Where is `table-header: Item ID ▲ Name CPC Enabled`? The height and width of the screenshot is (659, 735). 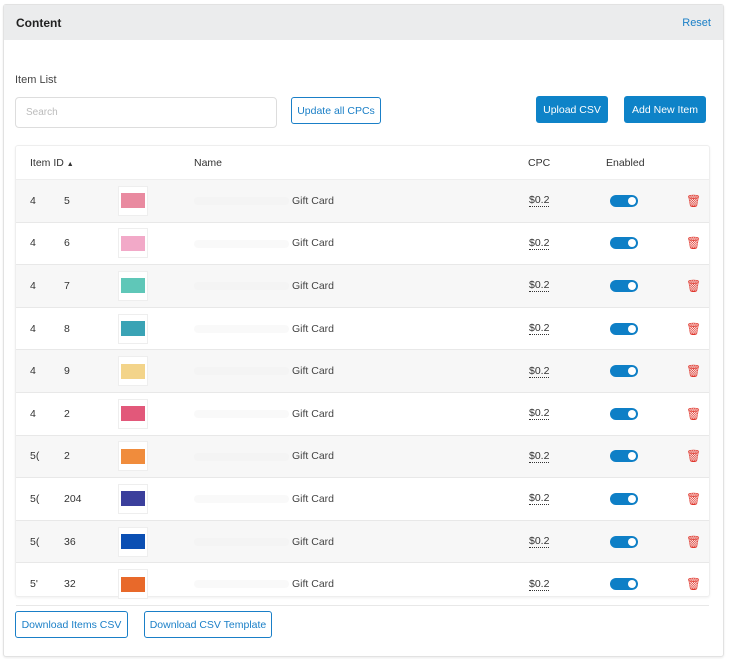
table-header: Item ID ▲ Name CPC Enabled is located at coordinates (362, 163).